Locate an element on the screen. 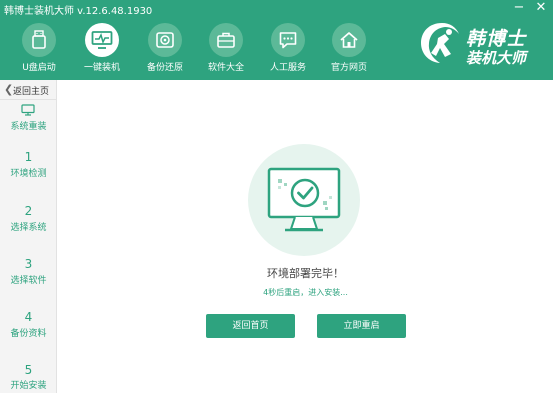  chat-icon is located at coordinates (288, 40).